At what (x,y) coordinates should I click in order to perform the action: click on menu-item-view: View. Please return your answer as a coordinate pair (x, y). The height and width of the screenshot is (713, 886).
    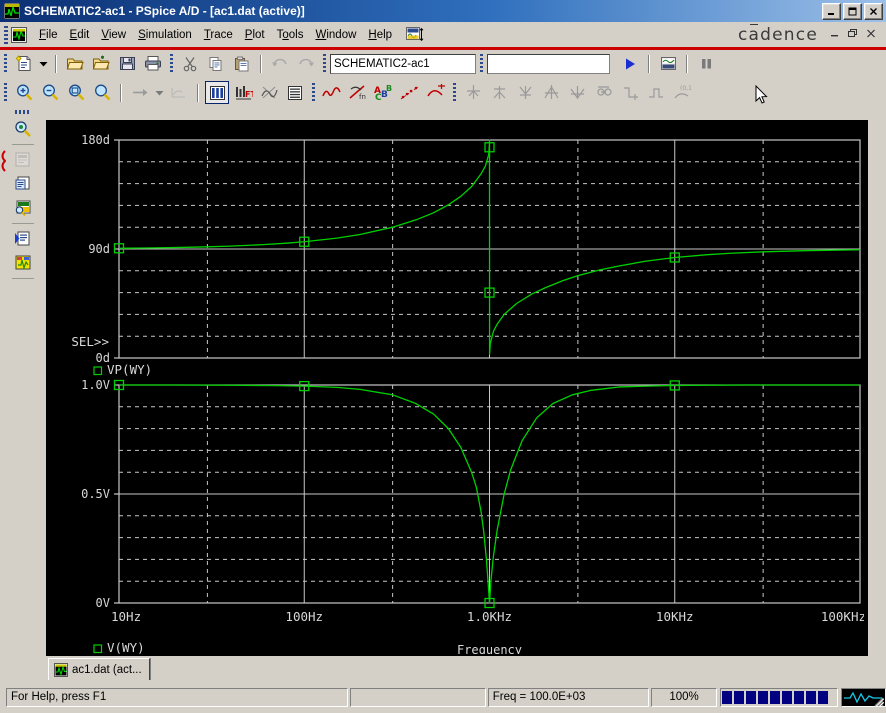
    Looking at the image, I should click on (113, 35).